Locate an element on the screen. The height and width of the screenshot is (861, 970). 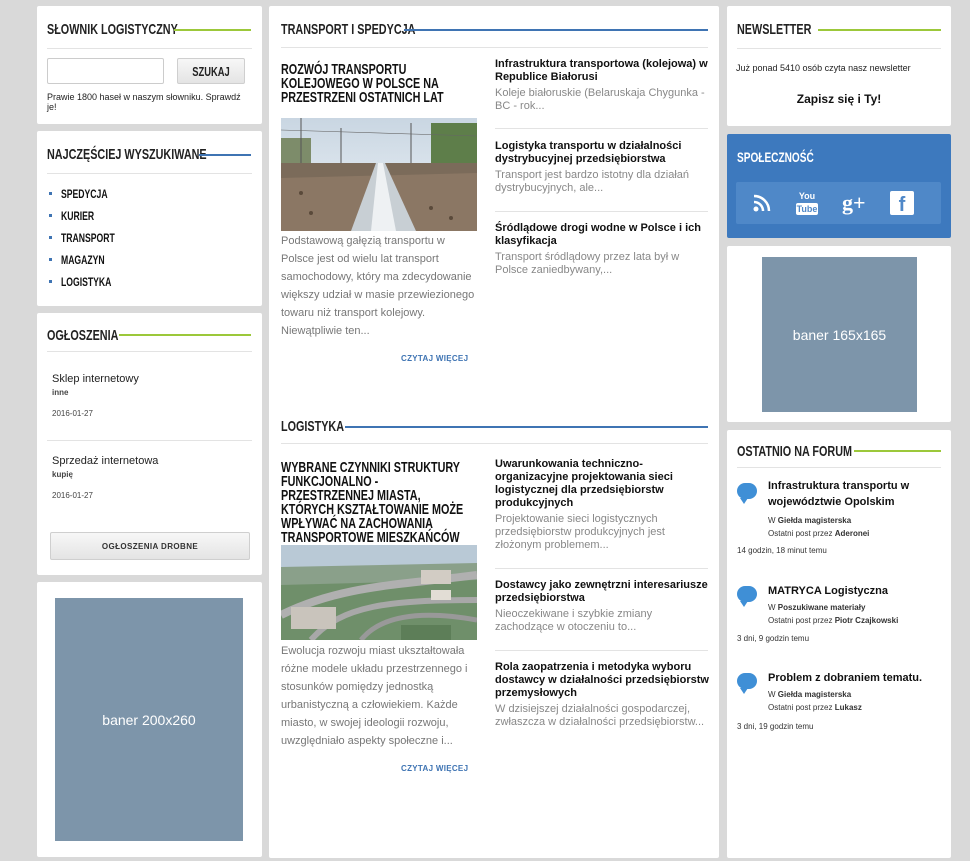
newsletter-signup-link: Zapisz się i Ty! is located at coordinates (839, 99).